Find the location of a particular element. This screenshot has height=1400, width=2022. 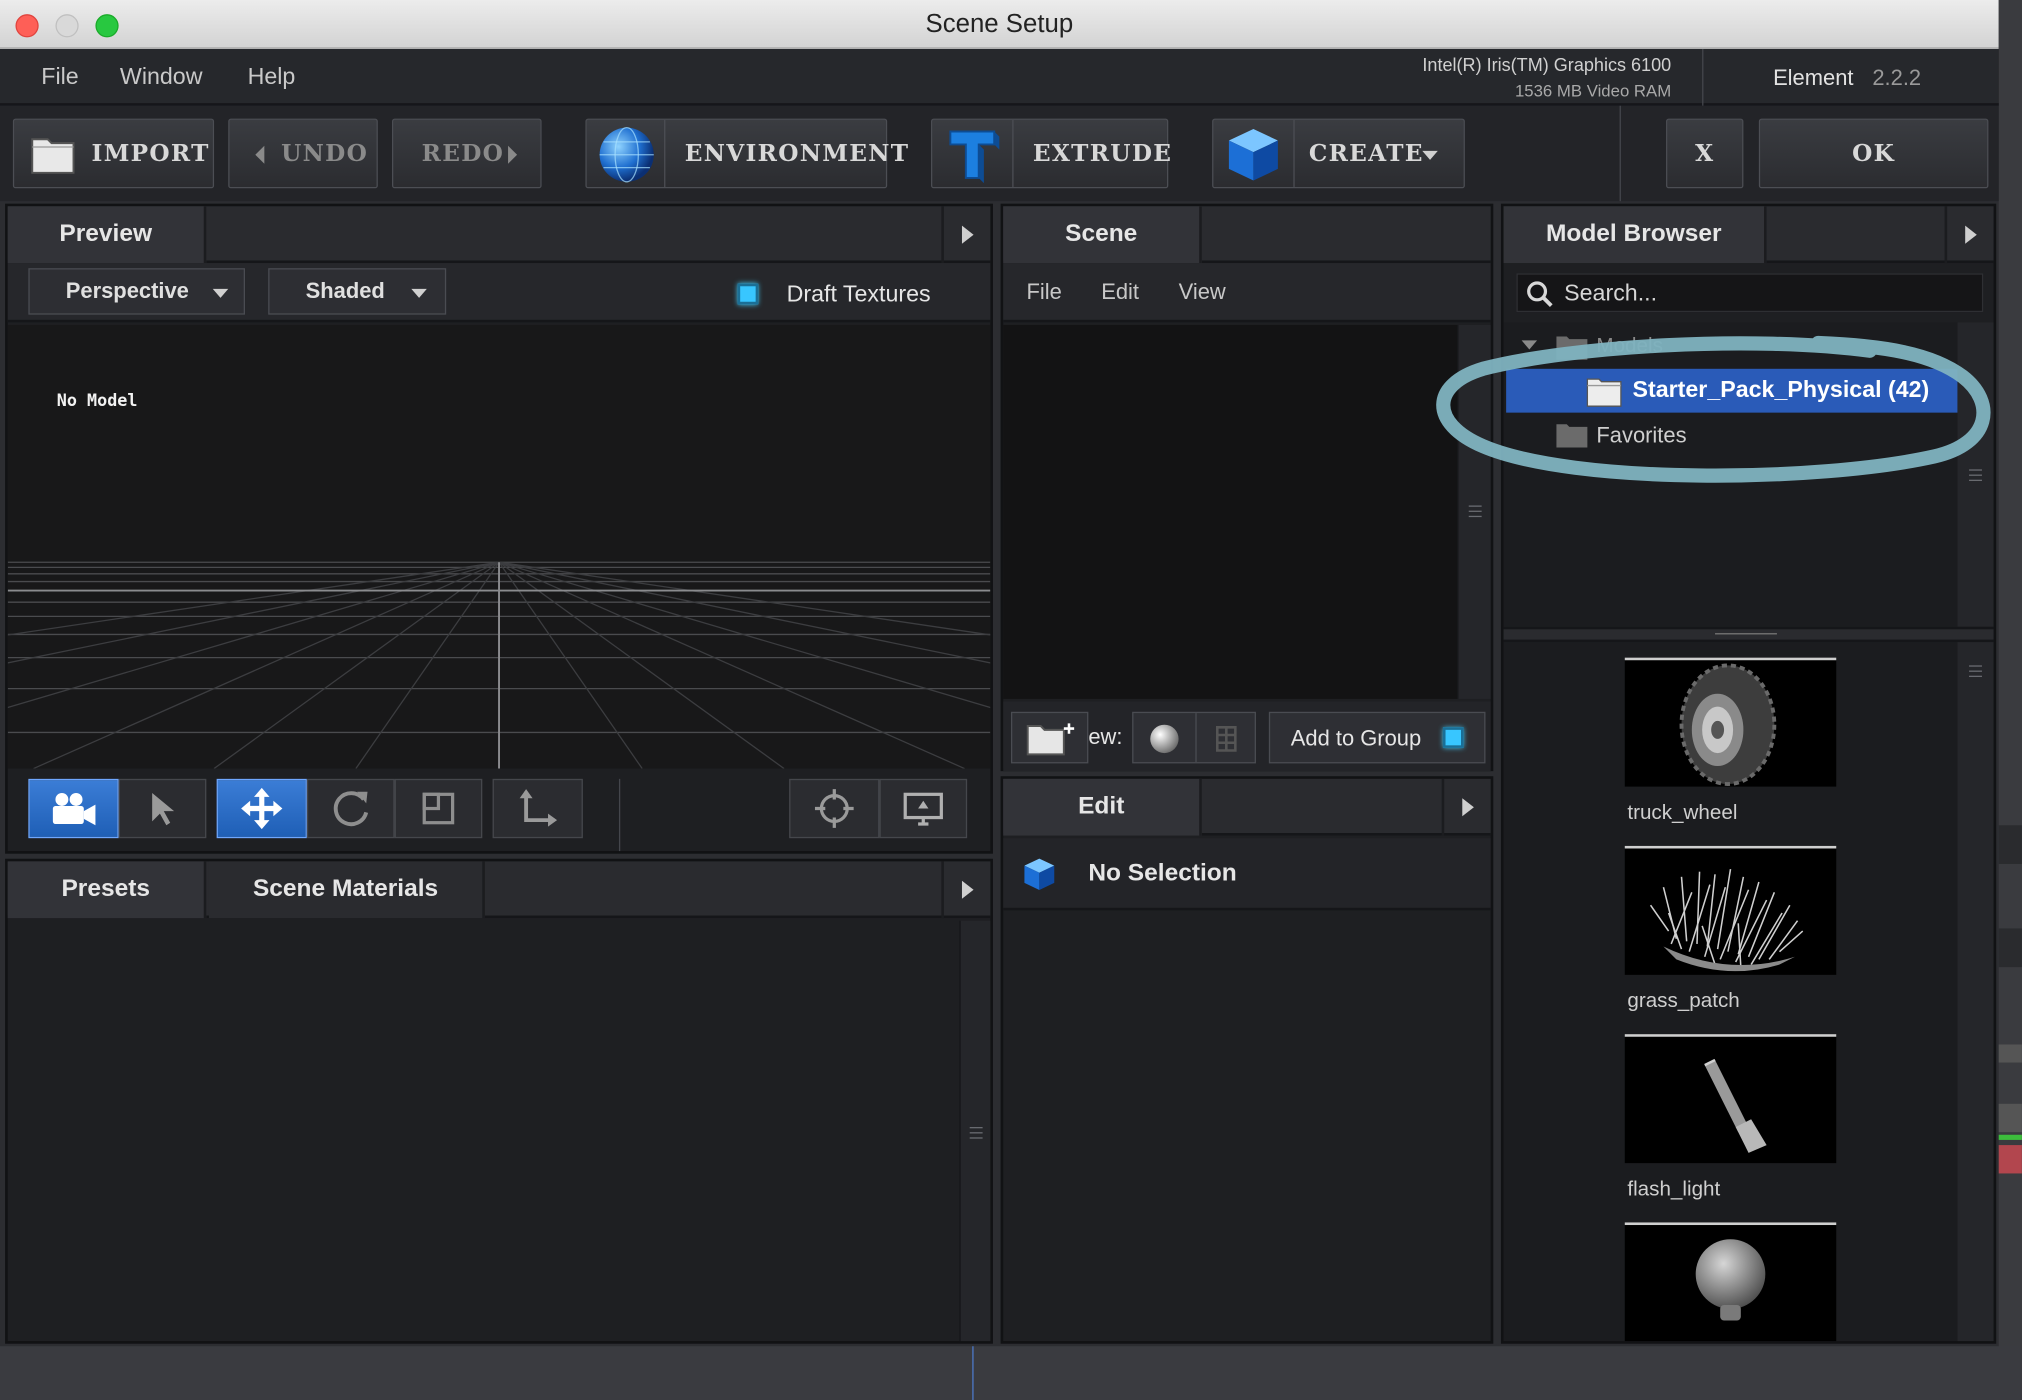

add-to-group-label: Add to Group is located at coordinates (1356, 738).